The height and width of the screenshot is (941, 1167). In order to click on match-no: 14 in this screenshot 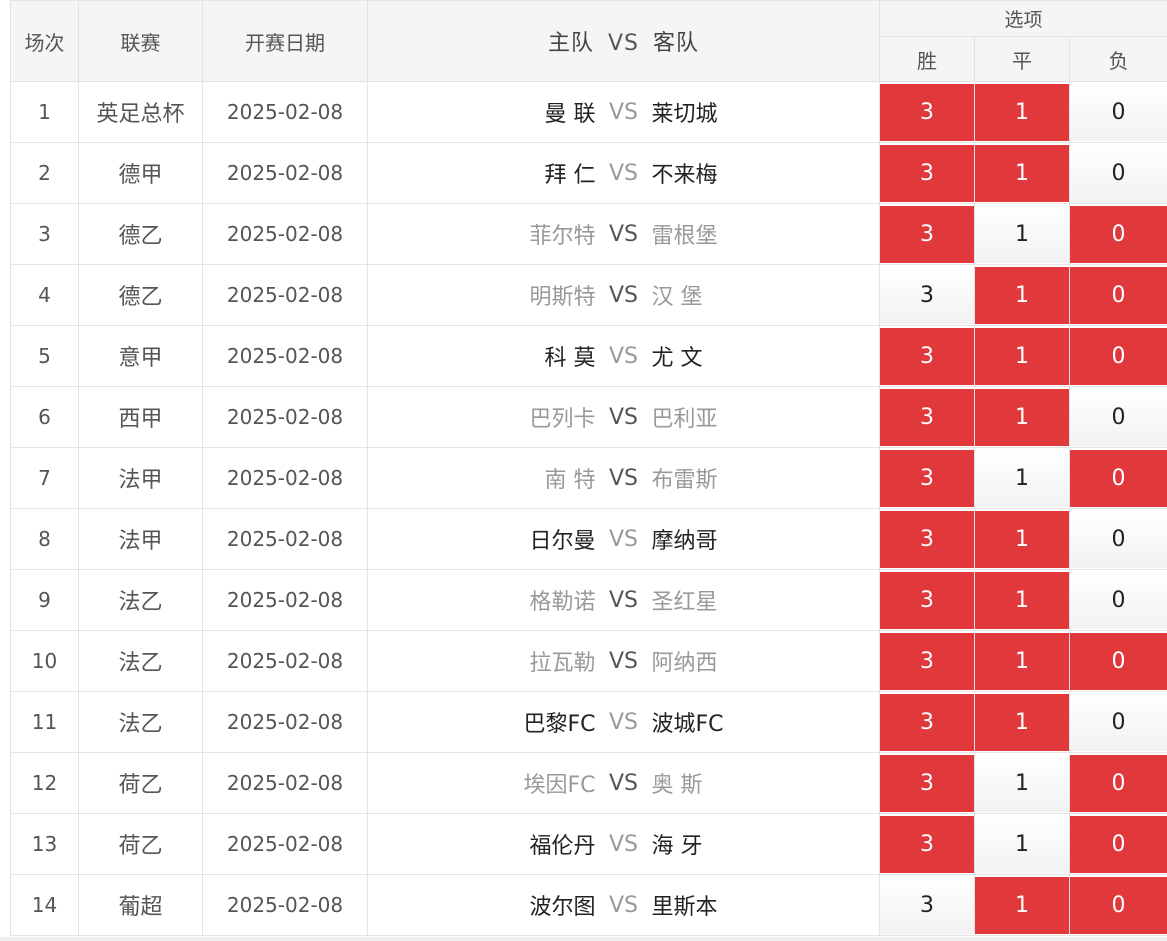, I will do `click(44, 905)`.